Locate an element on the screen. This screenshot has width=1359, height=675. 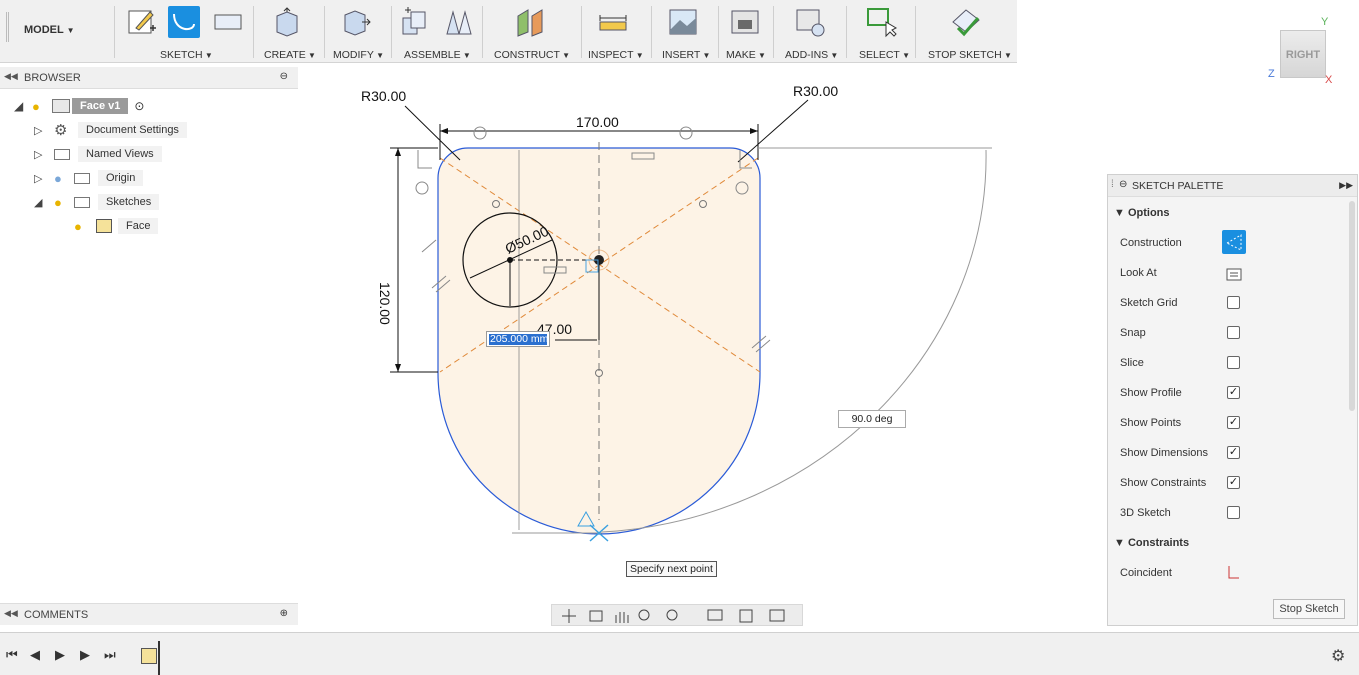
sketch-grid-checkbox is located at coordinates (1233, 302).